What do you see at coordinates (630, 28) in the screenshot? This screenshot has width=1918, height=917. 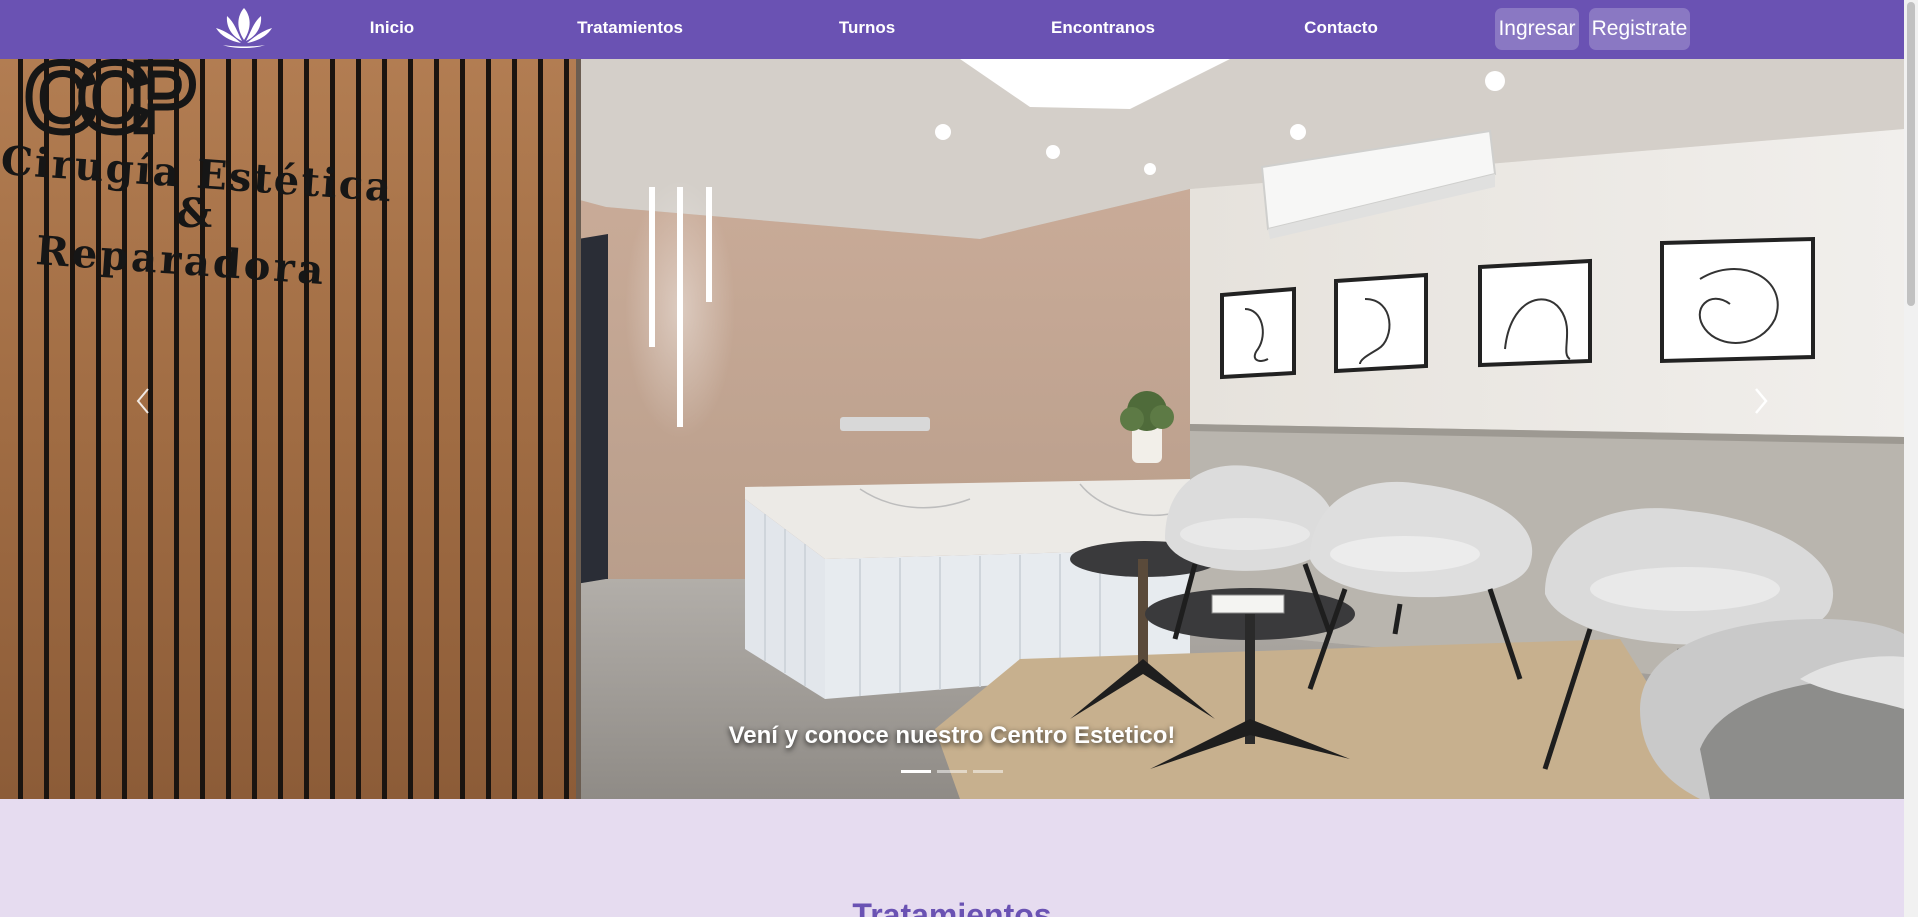 I see `nav-tratamientos: Tratamientos` at bounding box center [630, 28].